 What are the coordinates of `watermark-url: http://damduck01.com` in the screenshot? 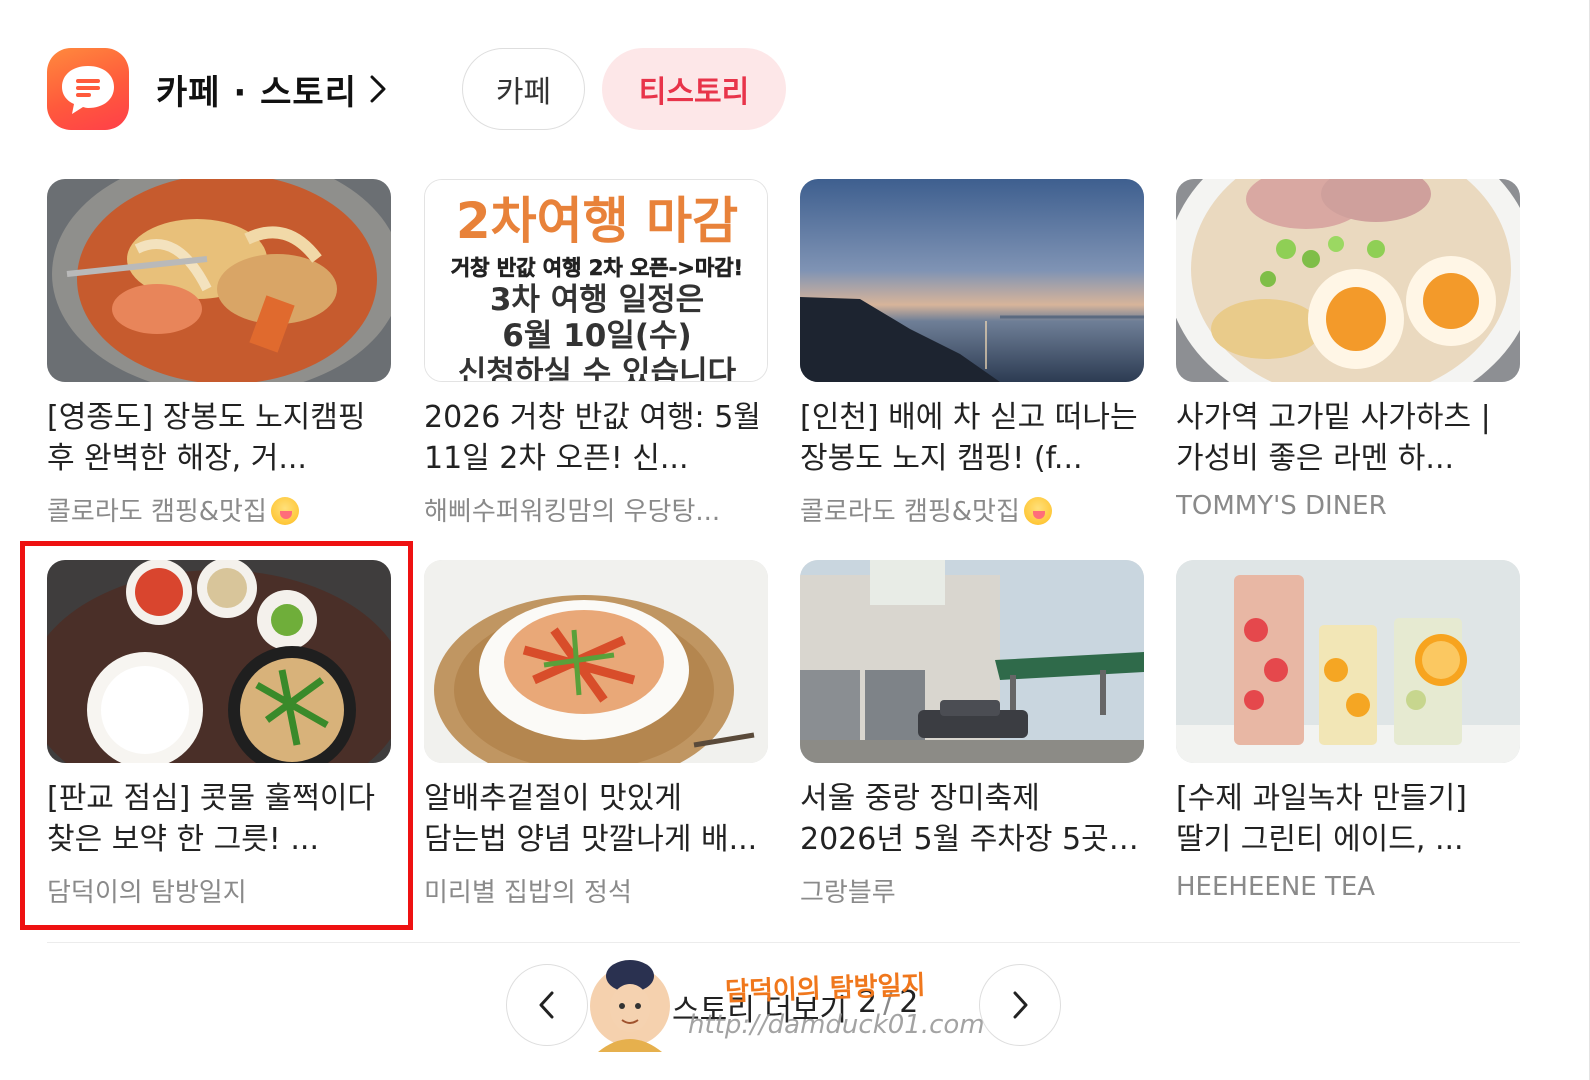 It's located at (836, 1025).